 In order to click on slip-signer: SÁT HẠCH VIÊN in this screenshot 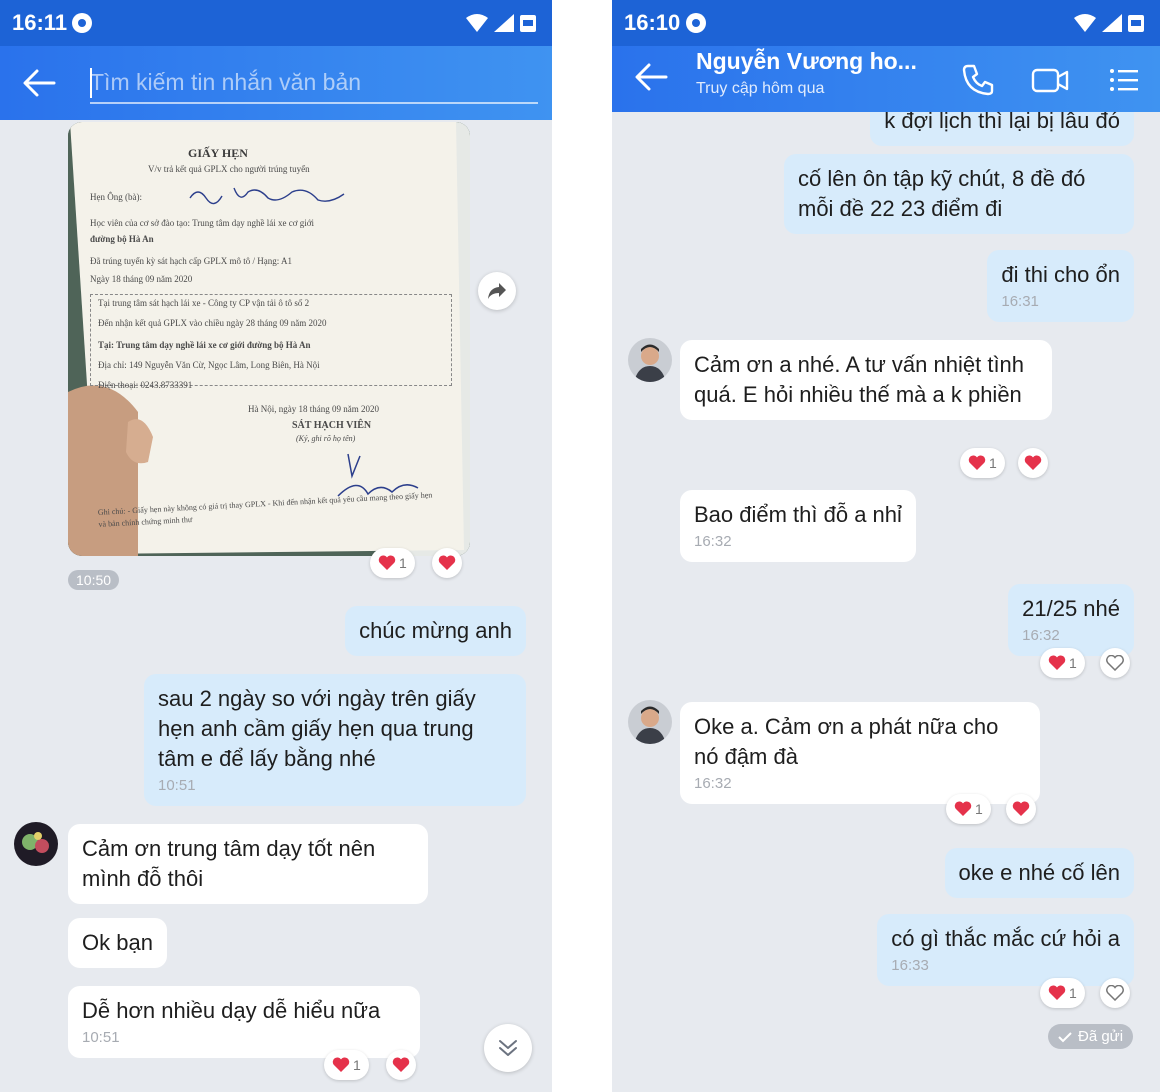, I will do `click(332, 425)`.